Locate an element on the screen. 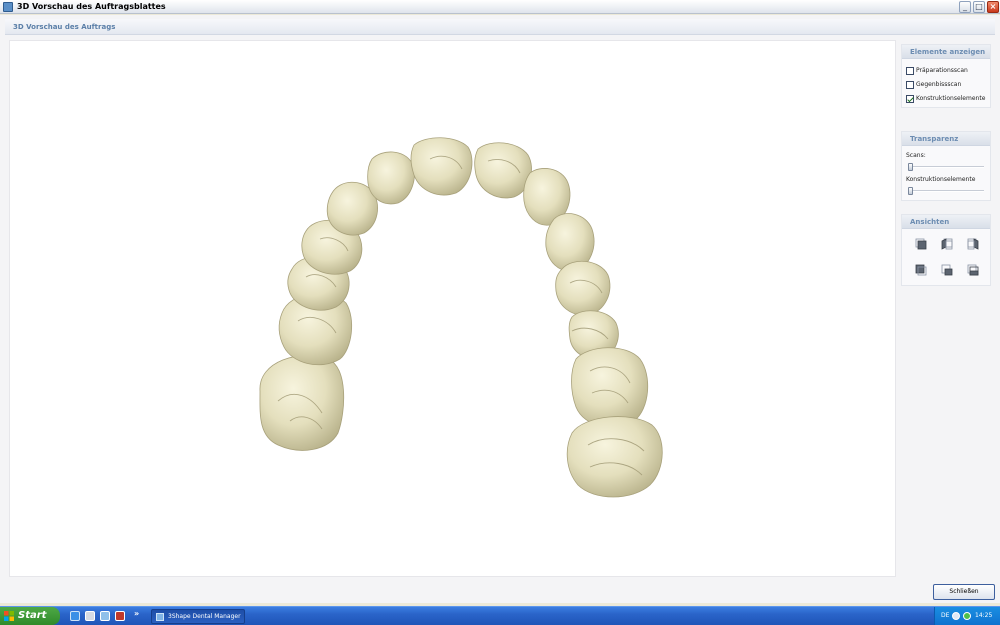 The image size is (1000, 625). elements-slider-thumb is located at coordinates (910, 191).